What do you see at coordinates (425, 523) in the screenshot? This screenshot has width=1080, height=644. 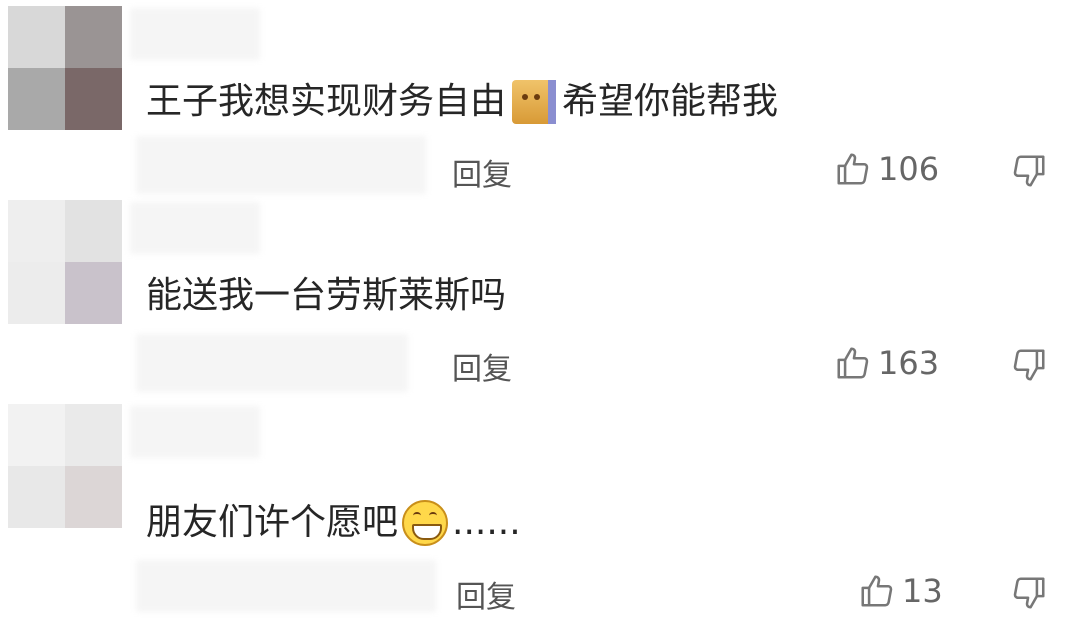 I see `grinning-emoji-icon` at bounding box center [425, 523].